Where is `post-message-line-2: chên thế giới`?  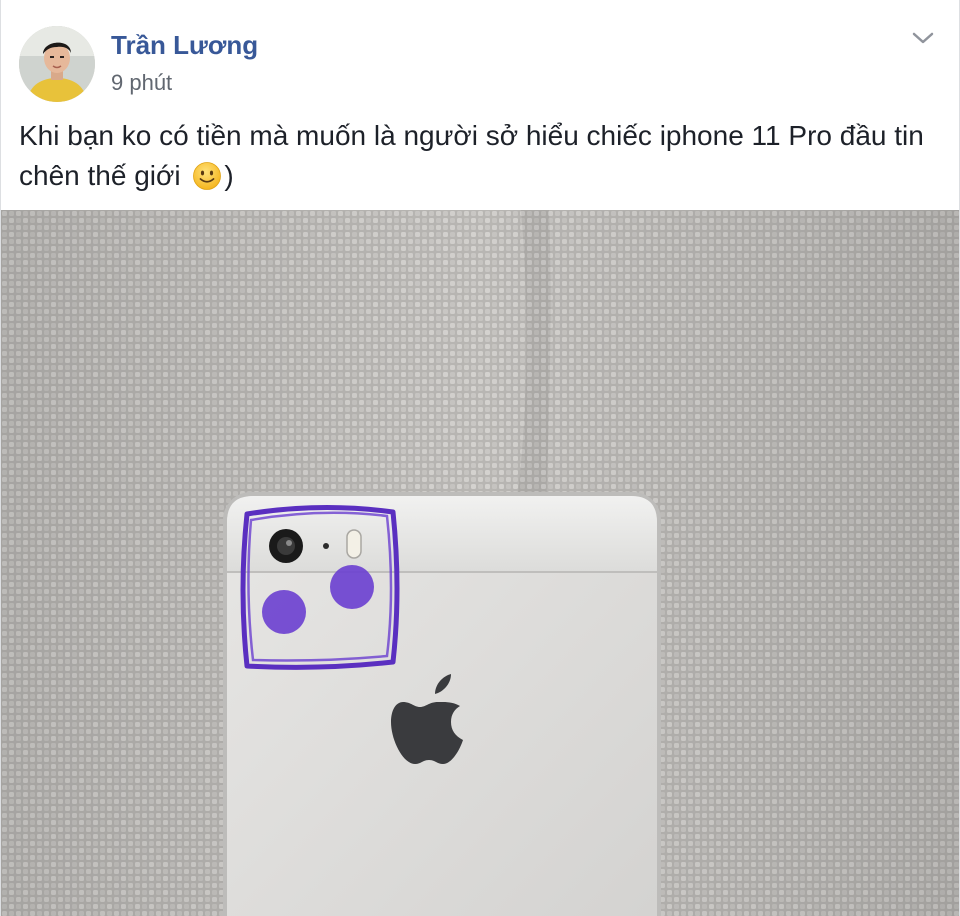
post-message-line-2: chên thế giới is located at coordinates (100, 175).